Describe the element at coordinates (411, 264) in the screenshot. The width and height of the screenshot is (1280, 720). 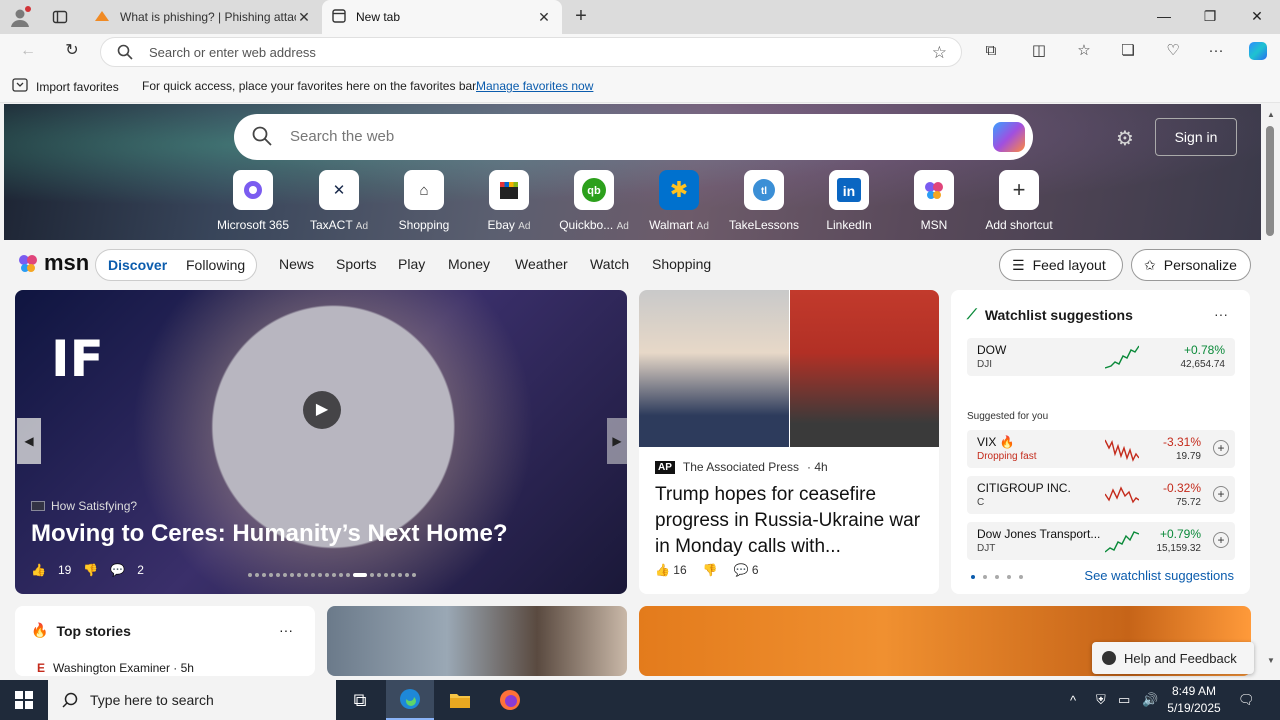
I see `nav-play: Play` at that location.